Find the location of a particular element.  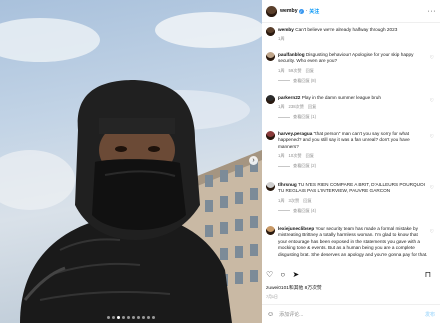

more-options-icon: ··· is located at coordinates (432, 11).